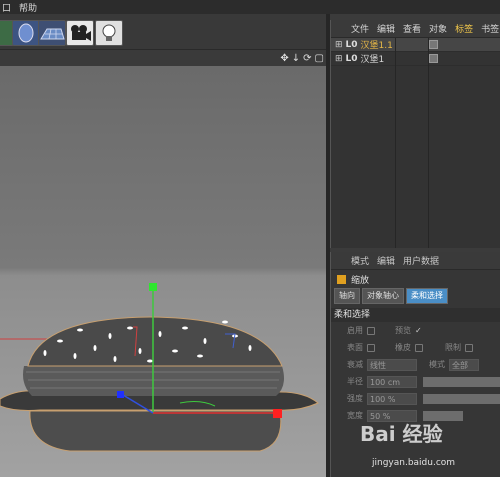 This screenshot has width=500, height=477. I want to click on menu-object: 对象, so click(438, 28).